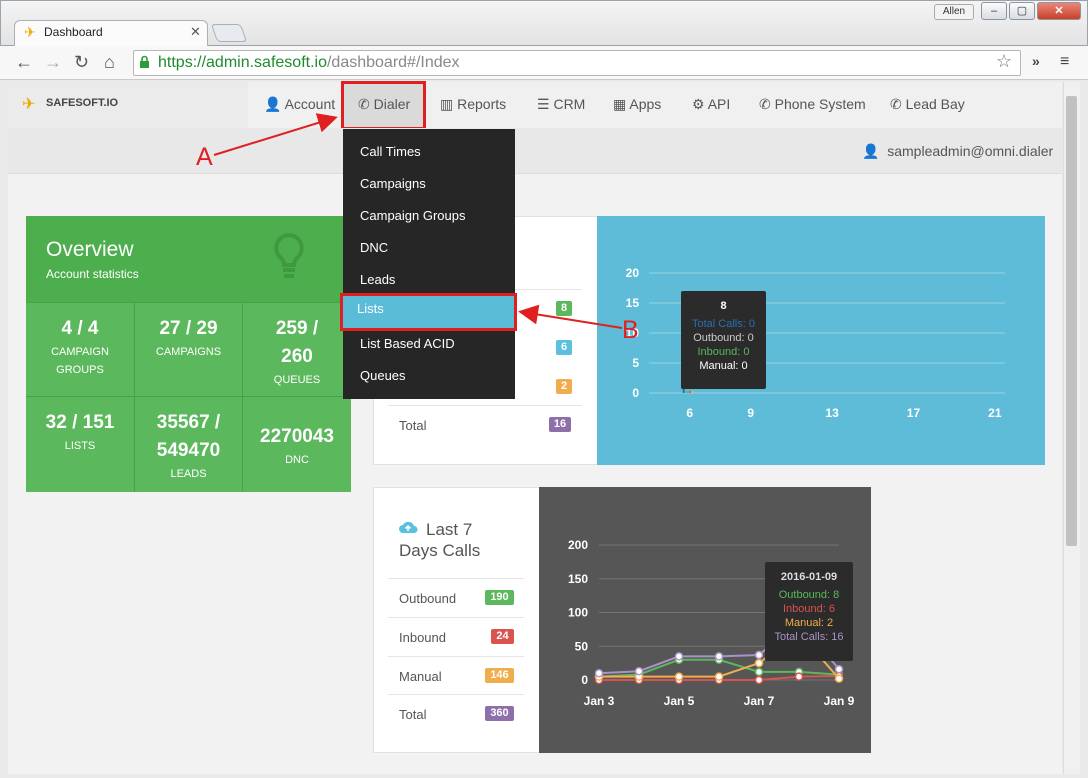 This screenshot has height=778, width=1088. Describe the element at coordinates (275, 134) in the screenshot. I see `arrow-a` at that location.